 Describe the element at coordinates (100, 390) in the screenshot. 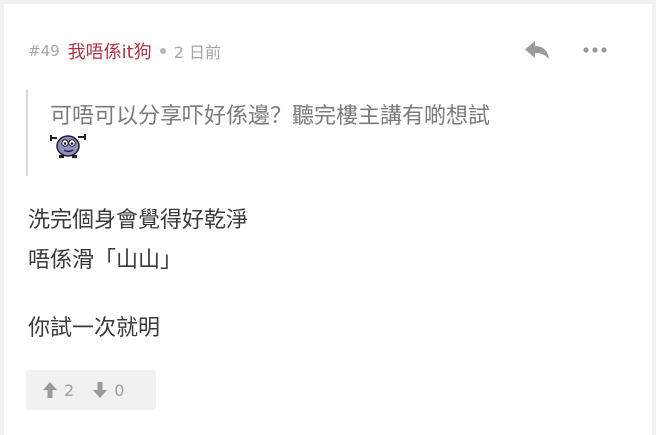

I see `arrow-down-icon` at that location.